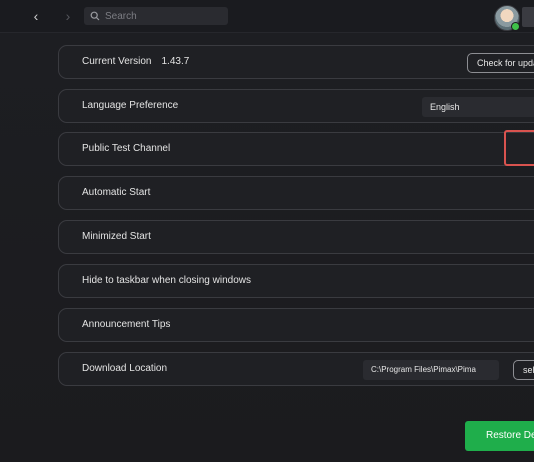  Describe the element at coordinates (126, 324) in the screenshot. I see `announcement-tips-label: Announcement Tips` at that location.